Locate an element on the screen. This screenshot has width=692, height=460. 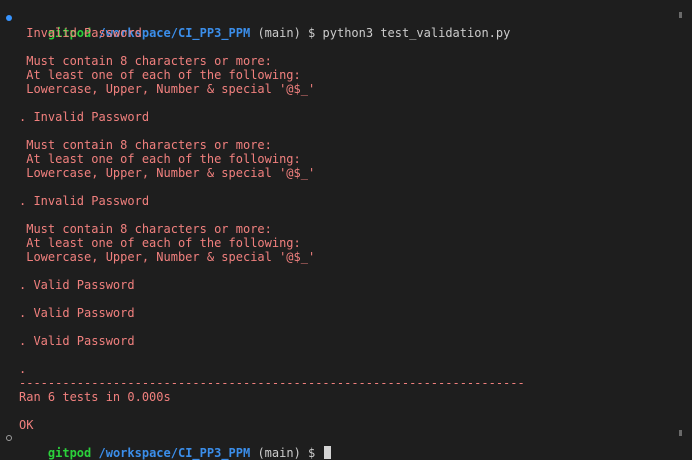
prompt-path: /workspace/CI_PP3_PPM is located at coordinates (174, 453).